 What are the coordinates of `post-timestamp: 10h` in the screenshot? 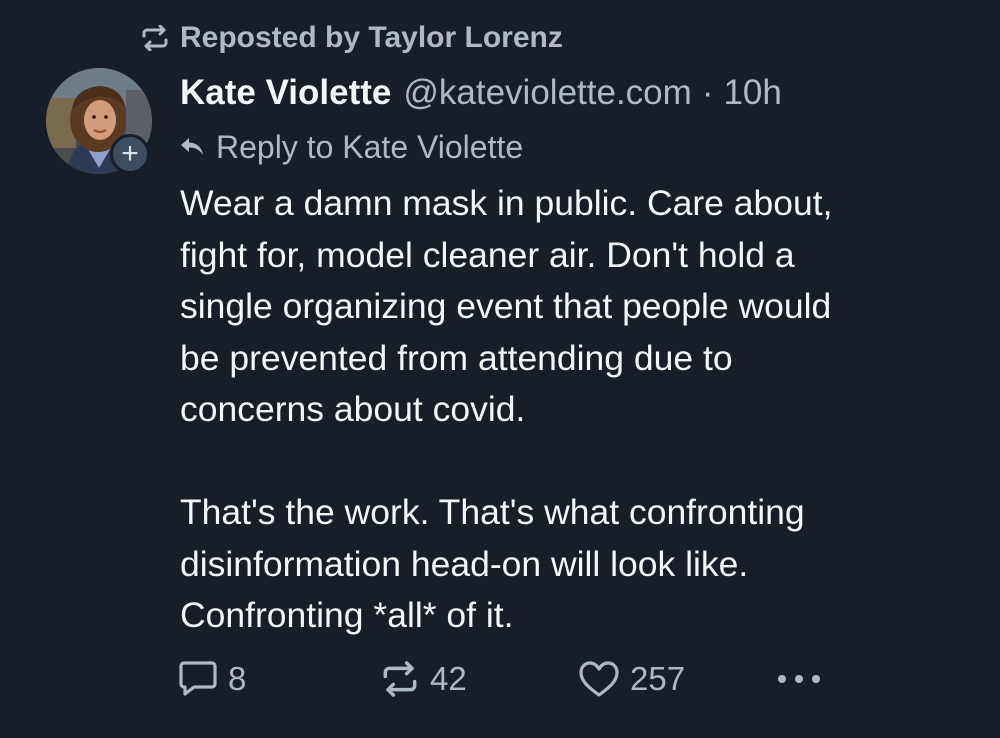 It's located at (752, 93).